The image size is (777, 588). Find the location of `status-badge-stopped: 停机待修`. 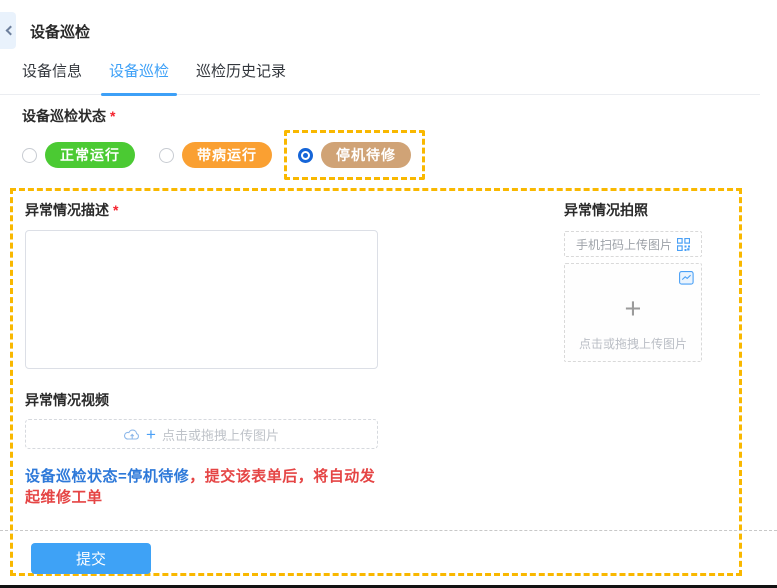

status-badge-stopped: 停机待修 is located at coordinates (366, 155).